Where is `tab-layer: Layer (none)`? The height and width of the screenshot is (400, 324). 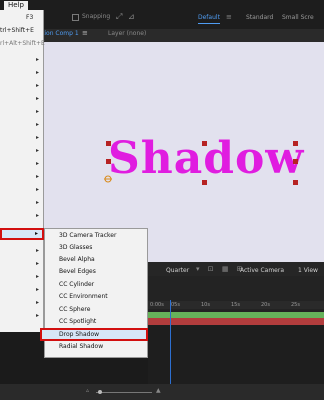 tab-layer: Layer (none) is located at coordinates (127, 33).